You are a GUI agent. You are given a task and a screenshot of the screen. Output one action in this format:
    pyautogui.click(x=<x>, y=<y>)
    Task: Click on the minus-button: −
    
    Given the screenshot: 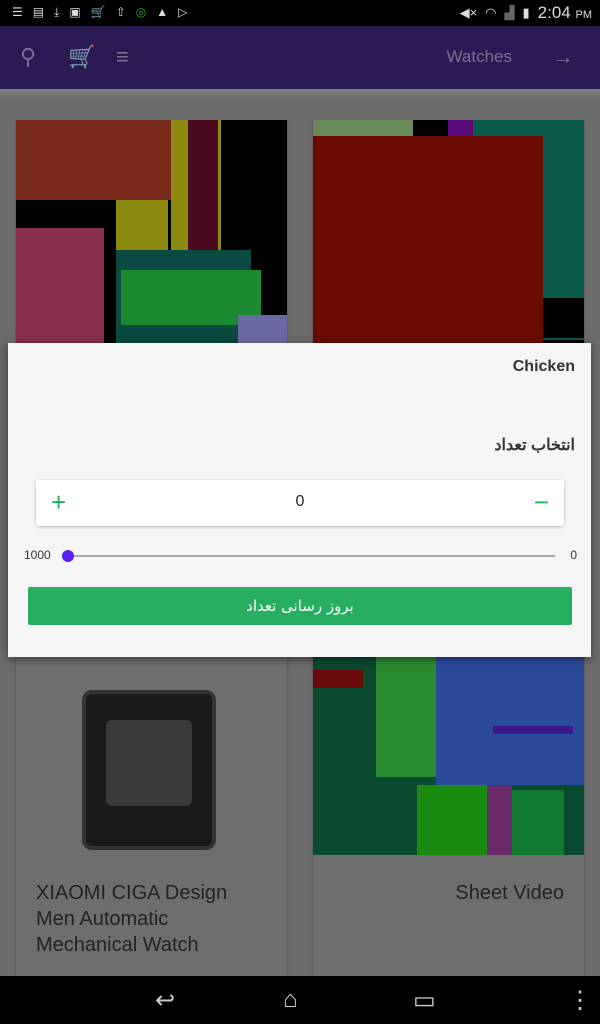 What is the action you would take?
    pyautogui.click(x=541, y=502)
    